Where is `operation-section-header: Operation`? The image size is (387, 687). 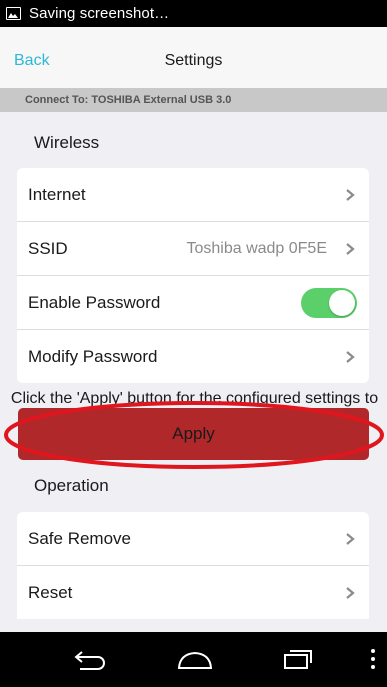
operation-section-header: Operation is located at coordinates (71, 485).